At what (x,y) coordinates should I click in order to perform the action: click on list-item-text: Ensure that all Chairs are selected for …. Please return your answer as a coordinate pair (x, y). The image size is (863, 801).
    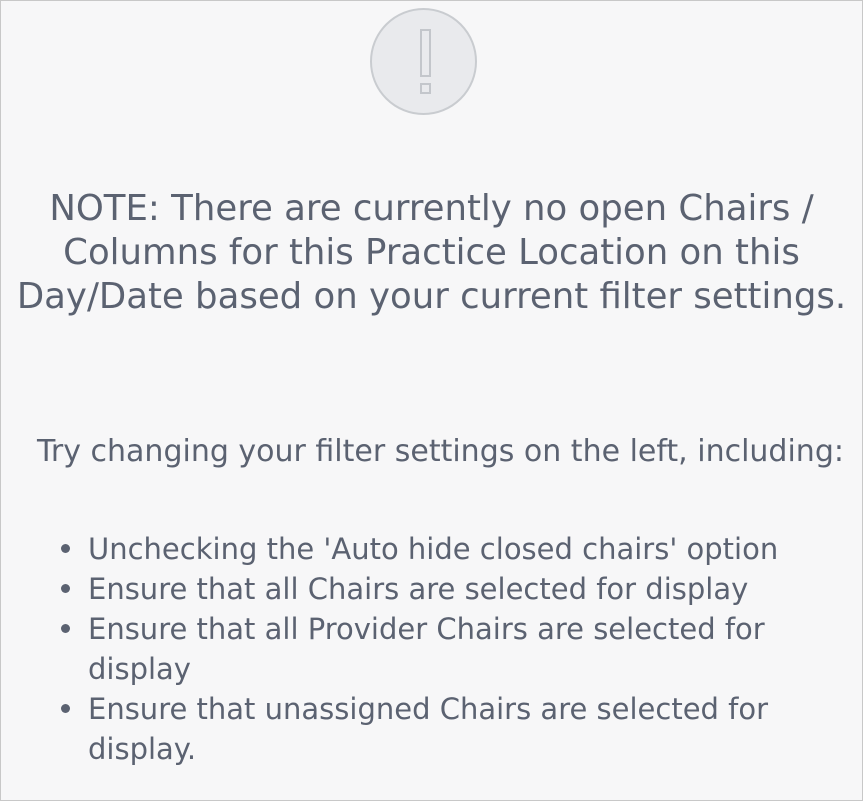
    Looking at the image, I should click on (418, 589).